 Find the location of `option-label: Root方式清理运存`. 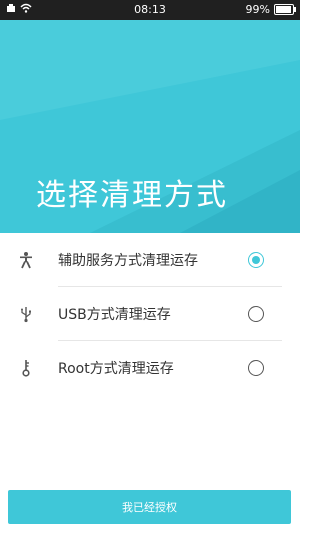

option-label: Root方式清理运存 is located at coordinates (116, 369).